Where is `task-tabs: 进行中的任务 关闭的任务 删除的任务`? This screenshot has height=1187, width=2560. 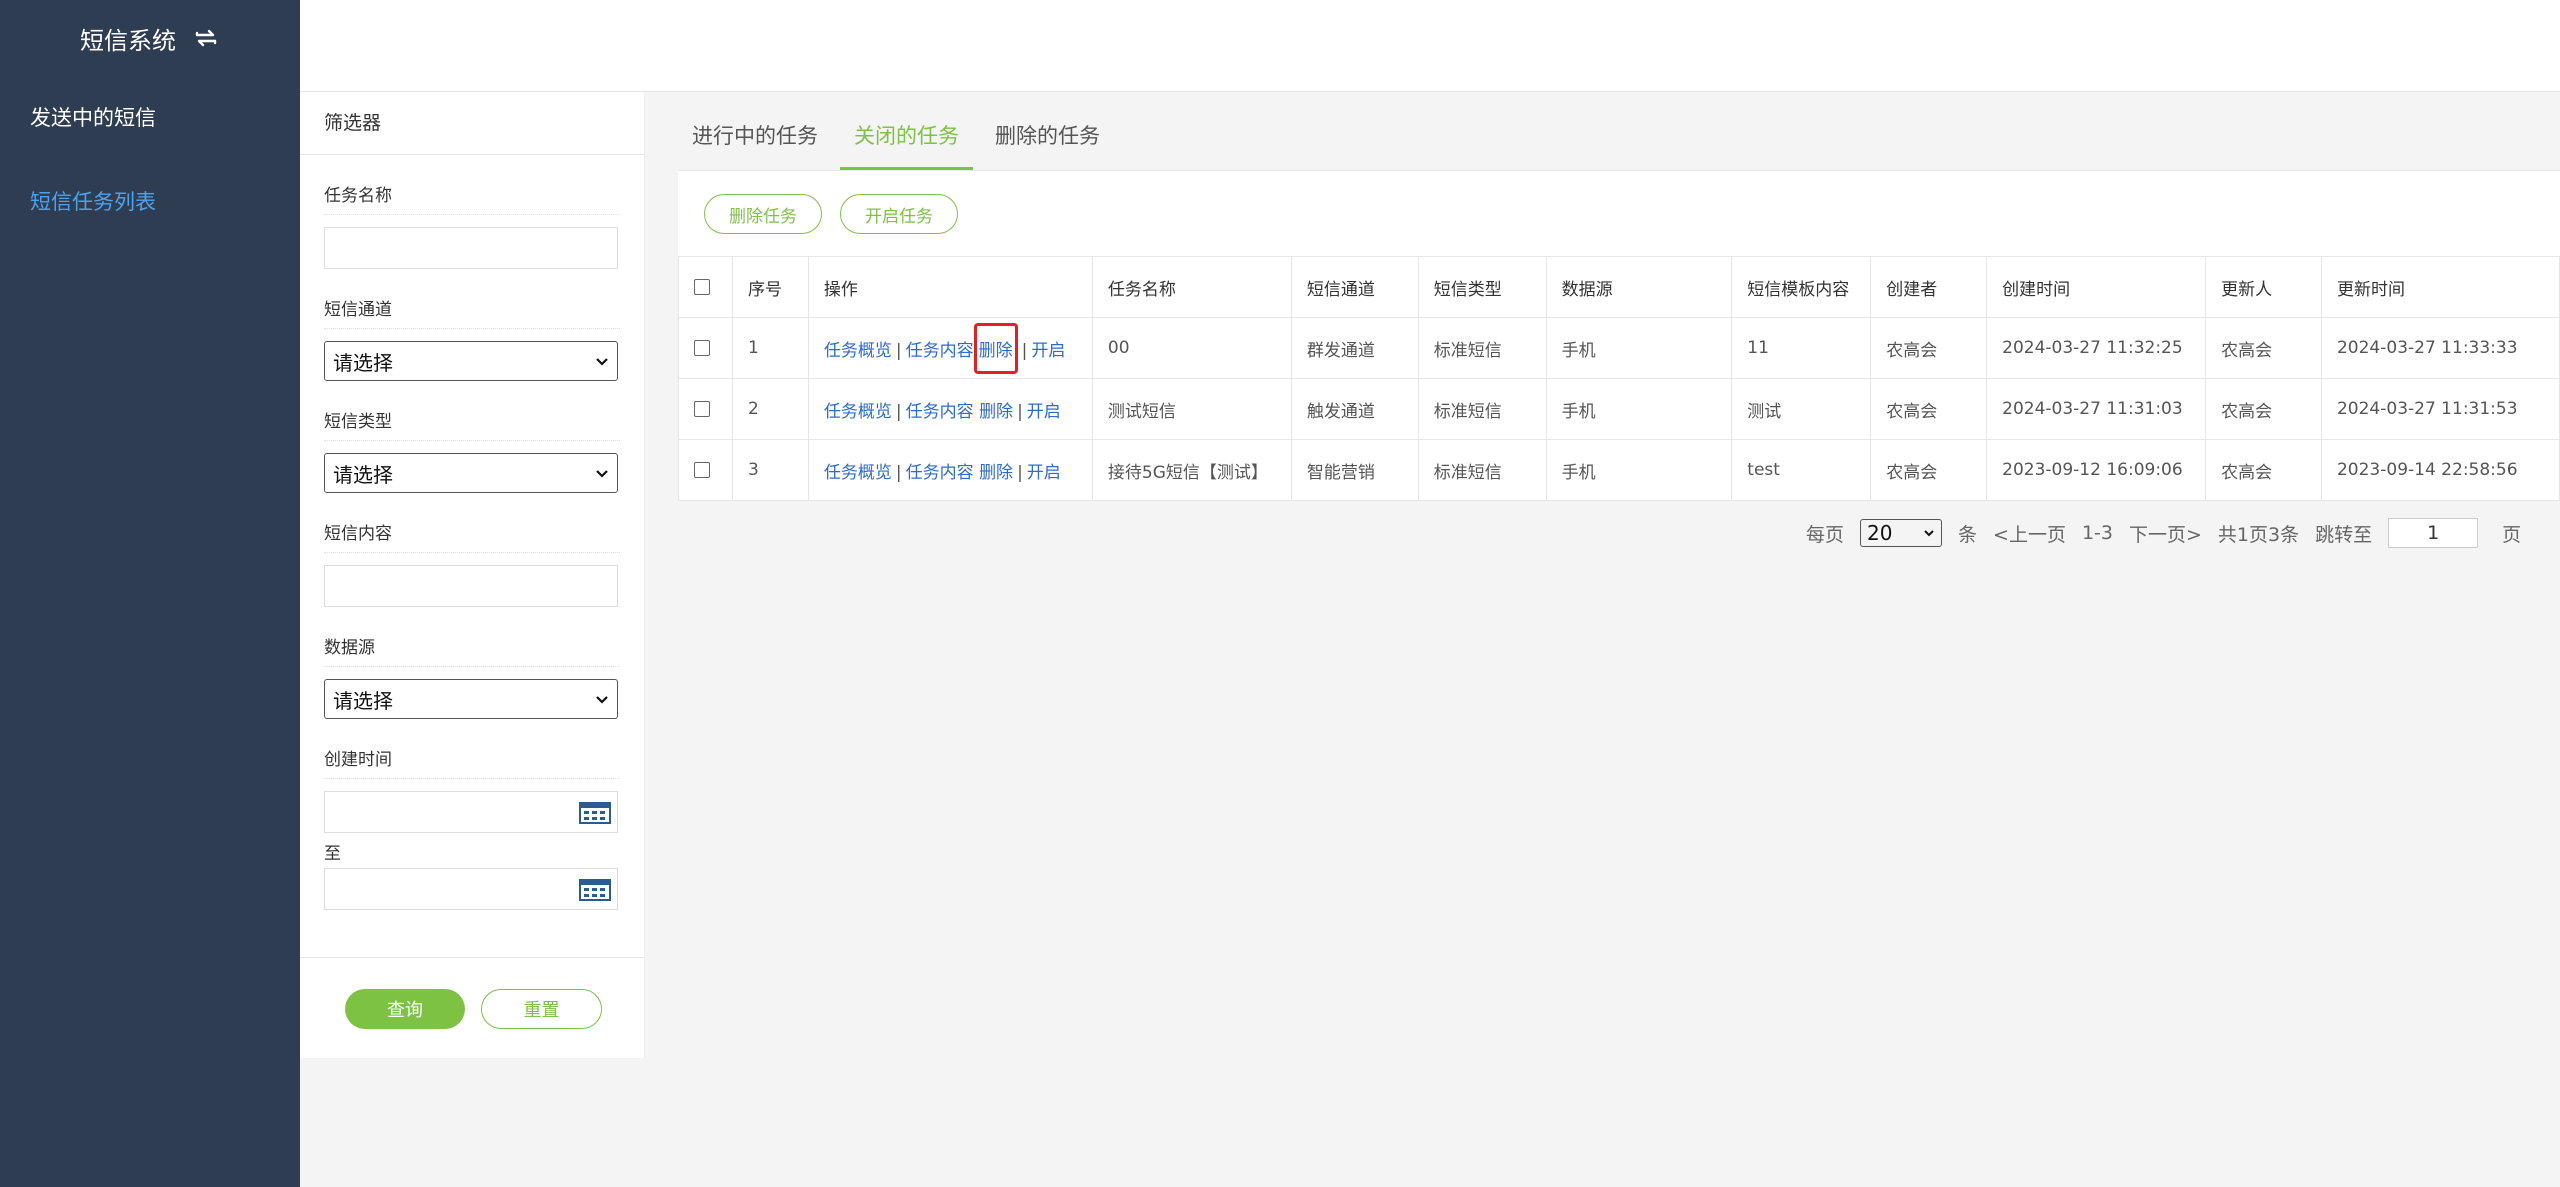 task-tabs: 进行中的任务 关闭的任务 删除的任务 is located at coordinates (900, 140).